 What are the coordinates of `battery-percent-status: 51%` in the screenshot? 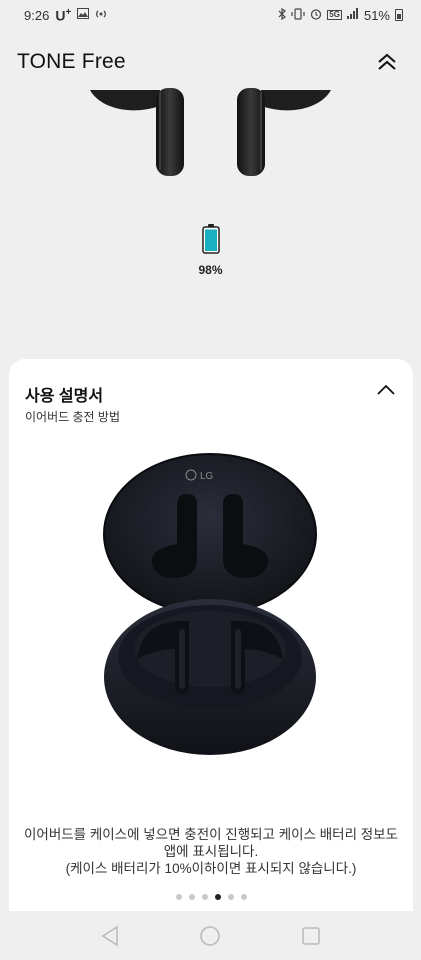 It's located at (376, 15).